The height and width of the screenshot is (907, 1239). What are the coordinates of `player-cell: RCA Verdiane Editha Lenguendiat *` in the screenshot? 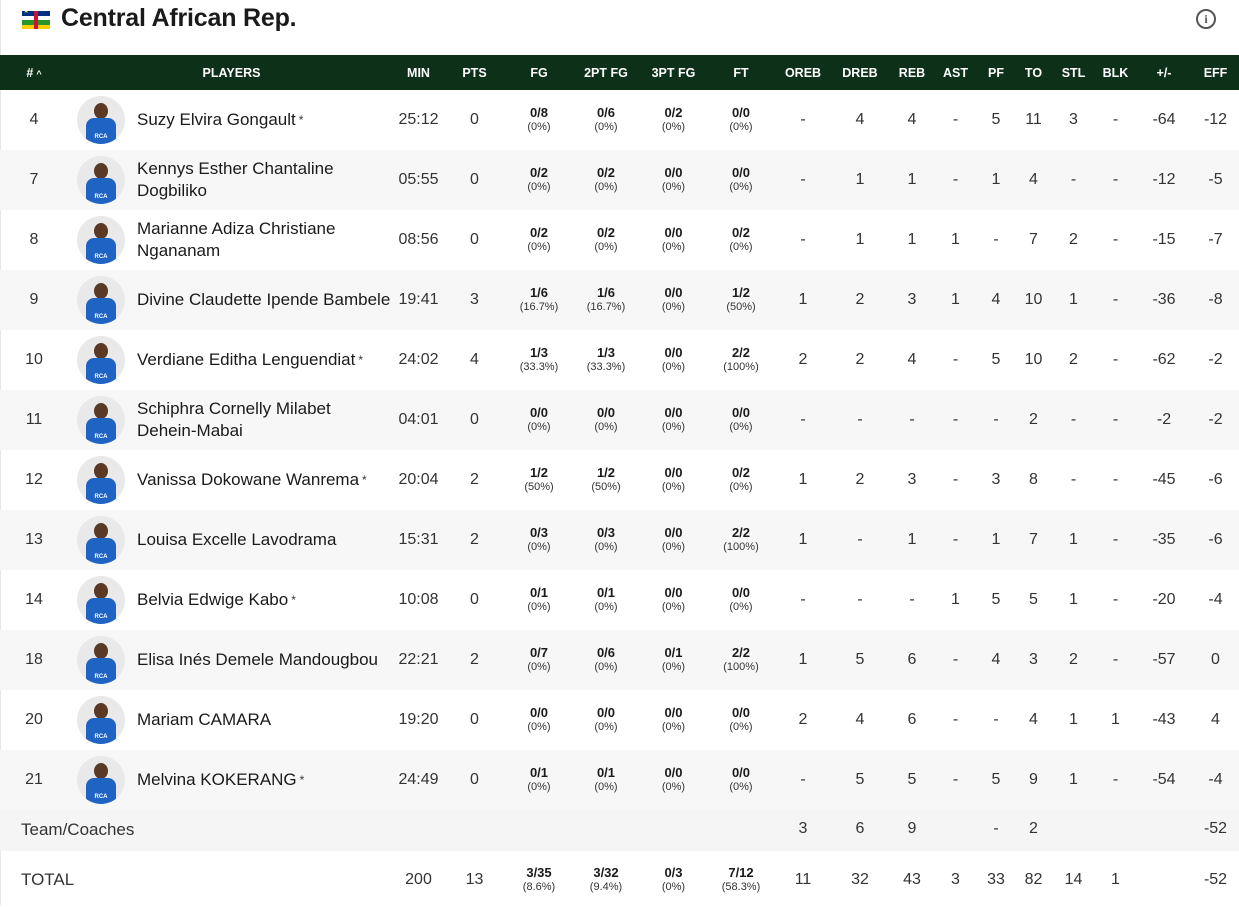 It's located at (231, 360).